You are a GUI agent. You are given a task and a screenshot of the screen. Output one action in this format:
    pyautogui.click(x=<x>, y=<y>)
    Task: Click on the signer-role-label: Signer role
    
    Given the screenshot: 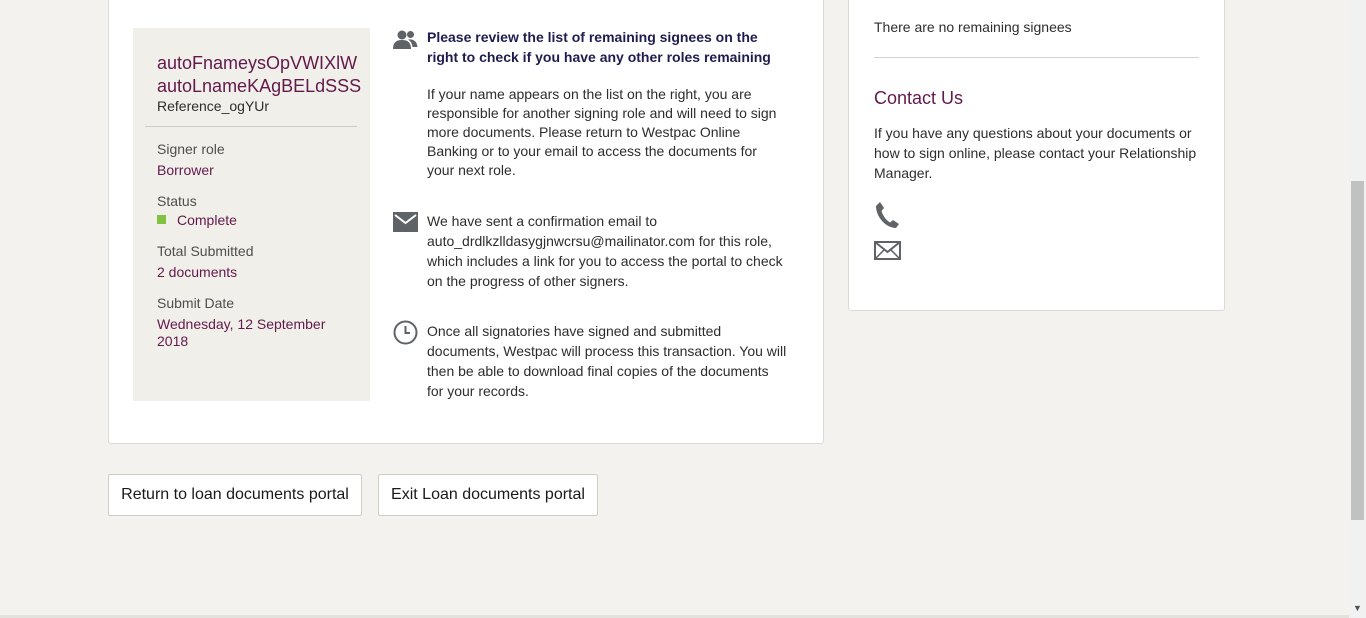 What is the action you would take?
    pyautogui.click(x=191, y=149)
    